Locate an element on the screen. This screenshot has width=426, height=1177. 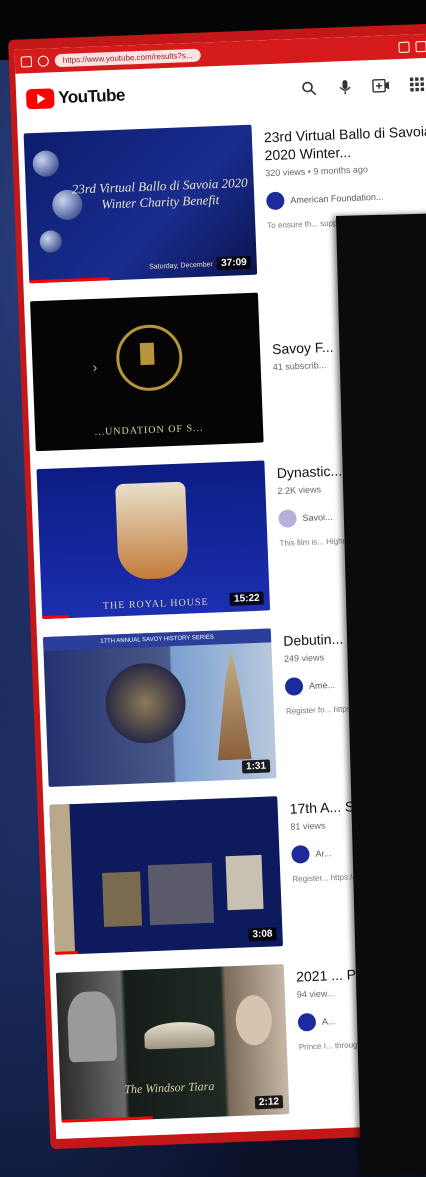
video-stats: 320 views • 9 months ago is located at coordinates (317, 171).